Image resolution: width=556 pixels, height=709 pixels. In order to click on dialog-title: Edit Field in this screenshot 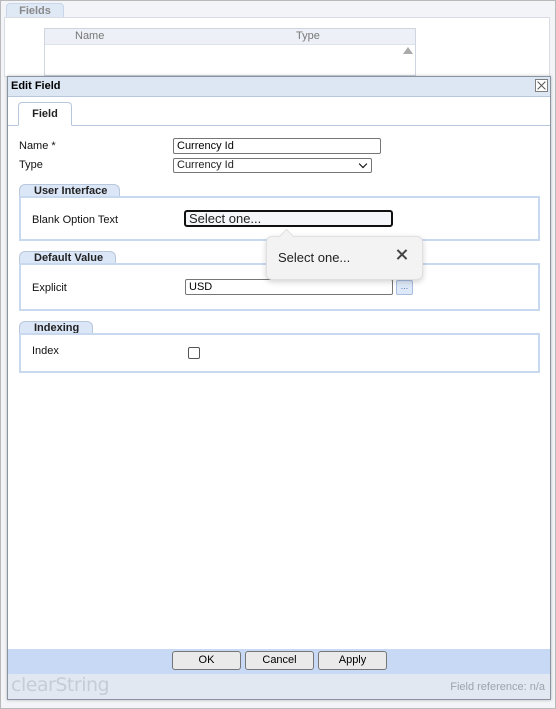, I will do `click(36, 86)`.